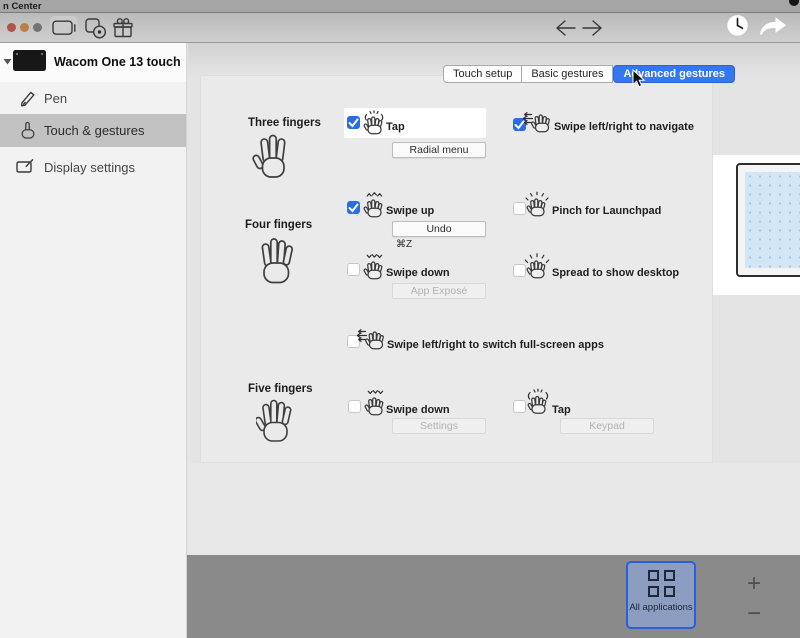 This screenshot has width=800, height=638. Describe the element at coordinates (537, 266) in the screenshot. I see `spread-gesture-icon` at that location.